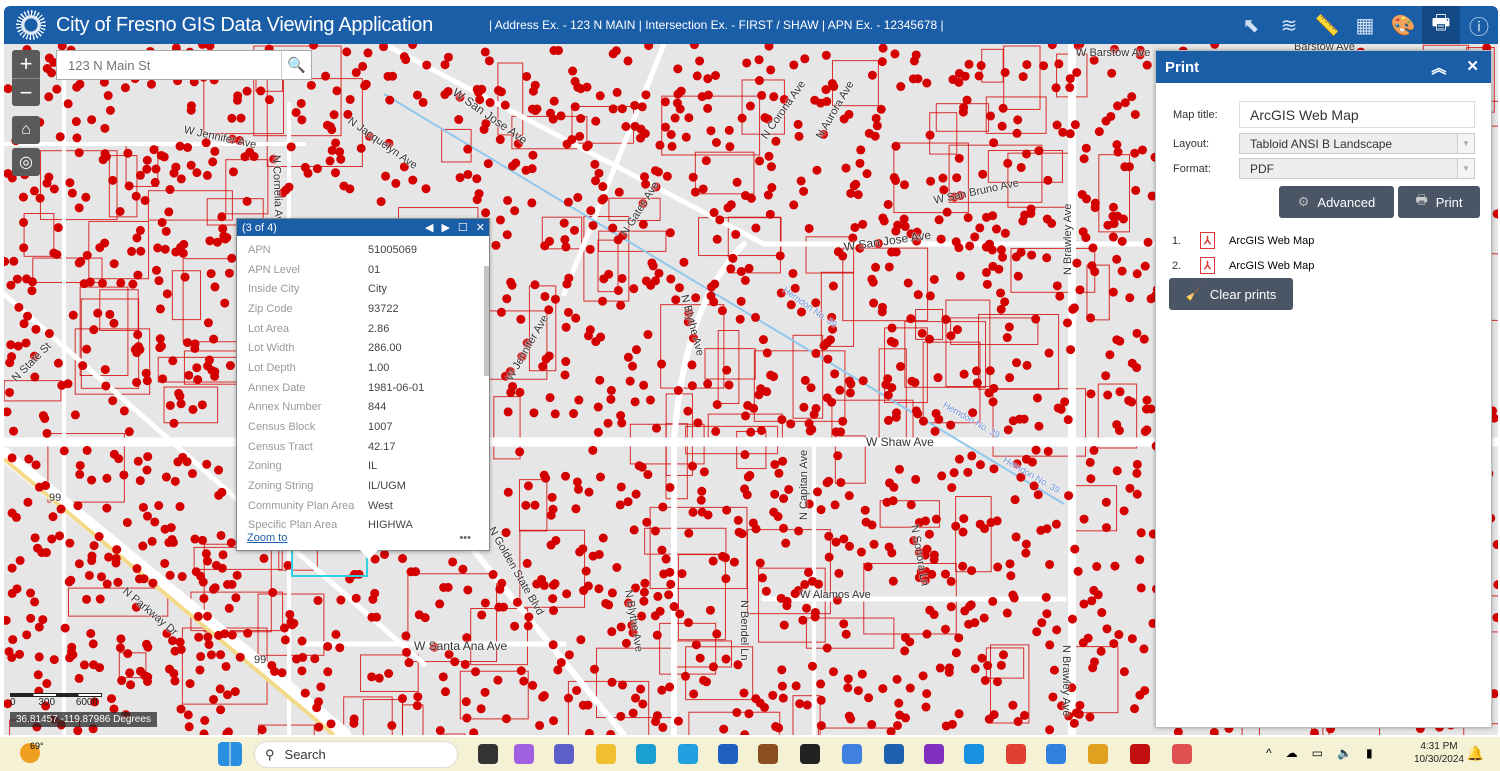 This screenshot has height=771, width=1500. What do you see at coordinates (1344, 753) in the screenshot?
I see `volume-icon: 🔈` at bounding box center [1344, 753].